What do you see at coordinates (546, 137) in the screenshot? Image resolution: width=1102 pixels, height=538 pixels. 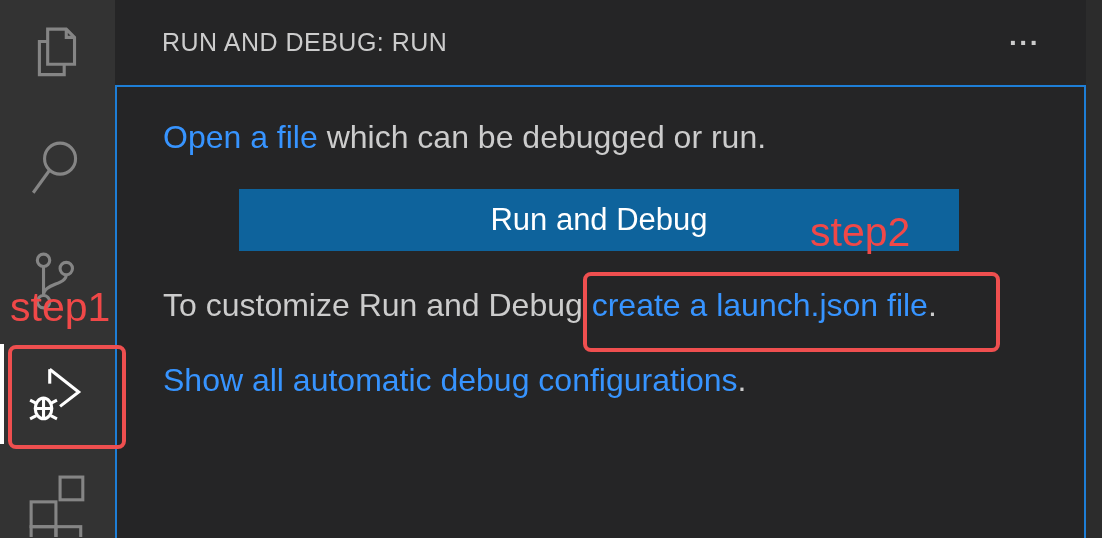 I see `info-text: which can be debugged or run.` at bounding box center [546, 137].